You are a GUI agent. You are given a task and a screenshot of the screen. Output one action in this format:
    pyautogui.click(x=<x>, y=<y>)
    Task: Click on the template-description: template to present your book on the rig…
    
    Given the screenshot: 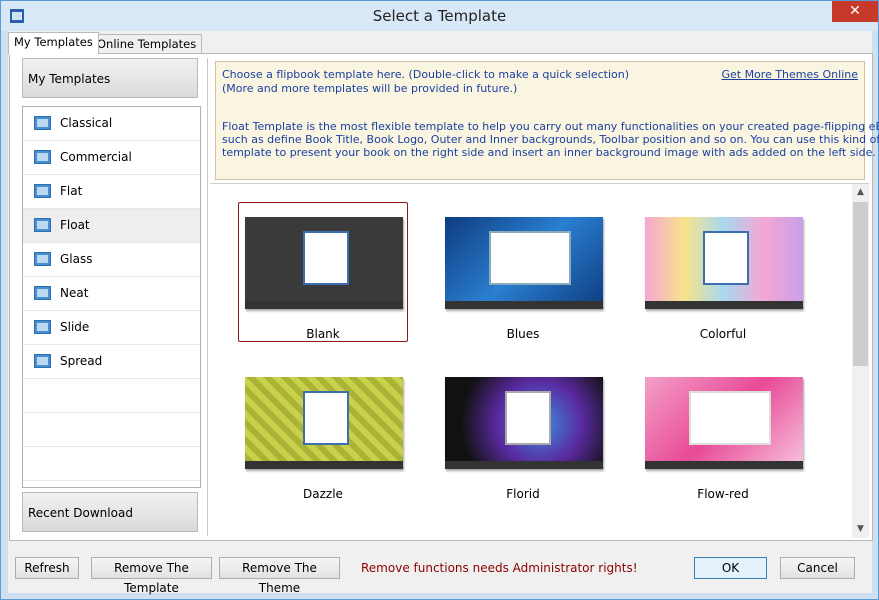 What is the action you would take?
    pyautogui.click(x=549, y=152)
    